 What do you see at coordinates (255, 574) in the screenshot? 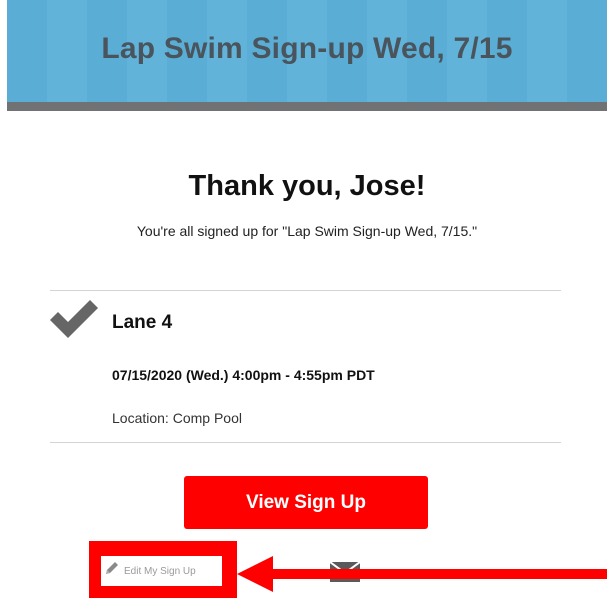
I see `annotation-arrow-head` at bounding box center [255, 574].